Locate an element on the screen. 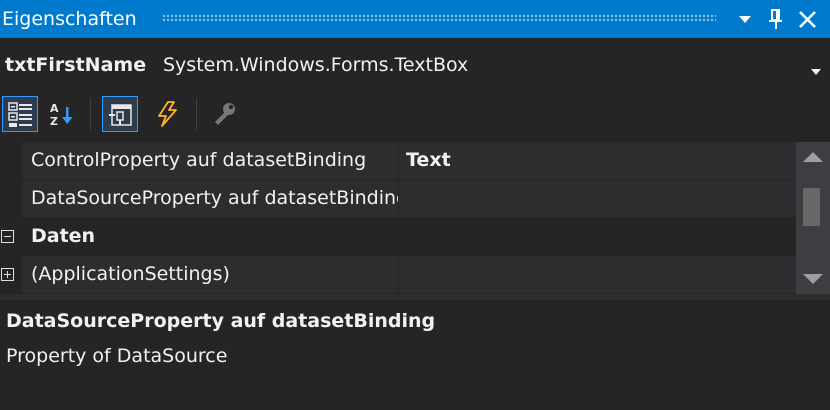  property-name-cell: (ApplicationSettings) is located at coordinates (210, 274).